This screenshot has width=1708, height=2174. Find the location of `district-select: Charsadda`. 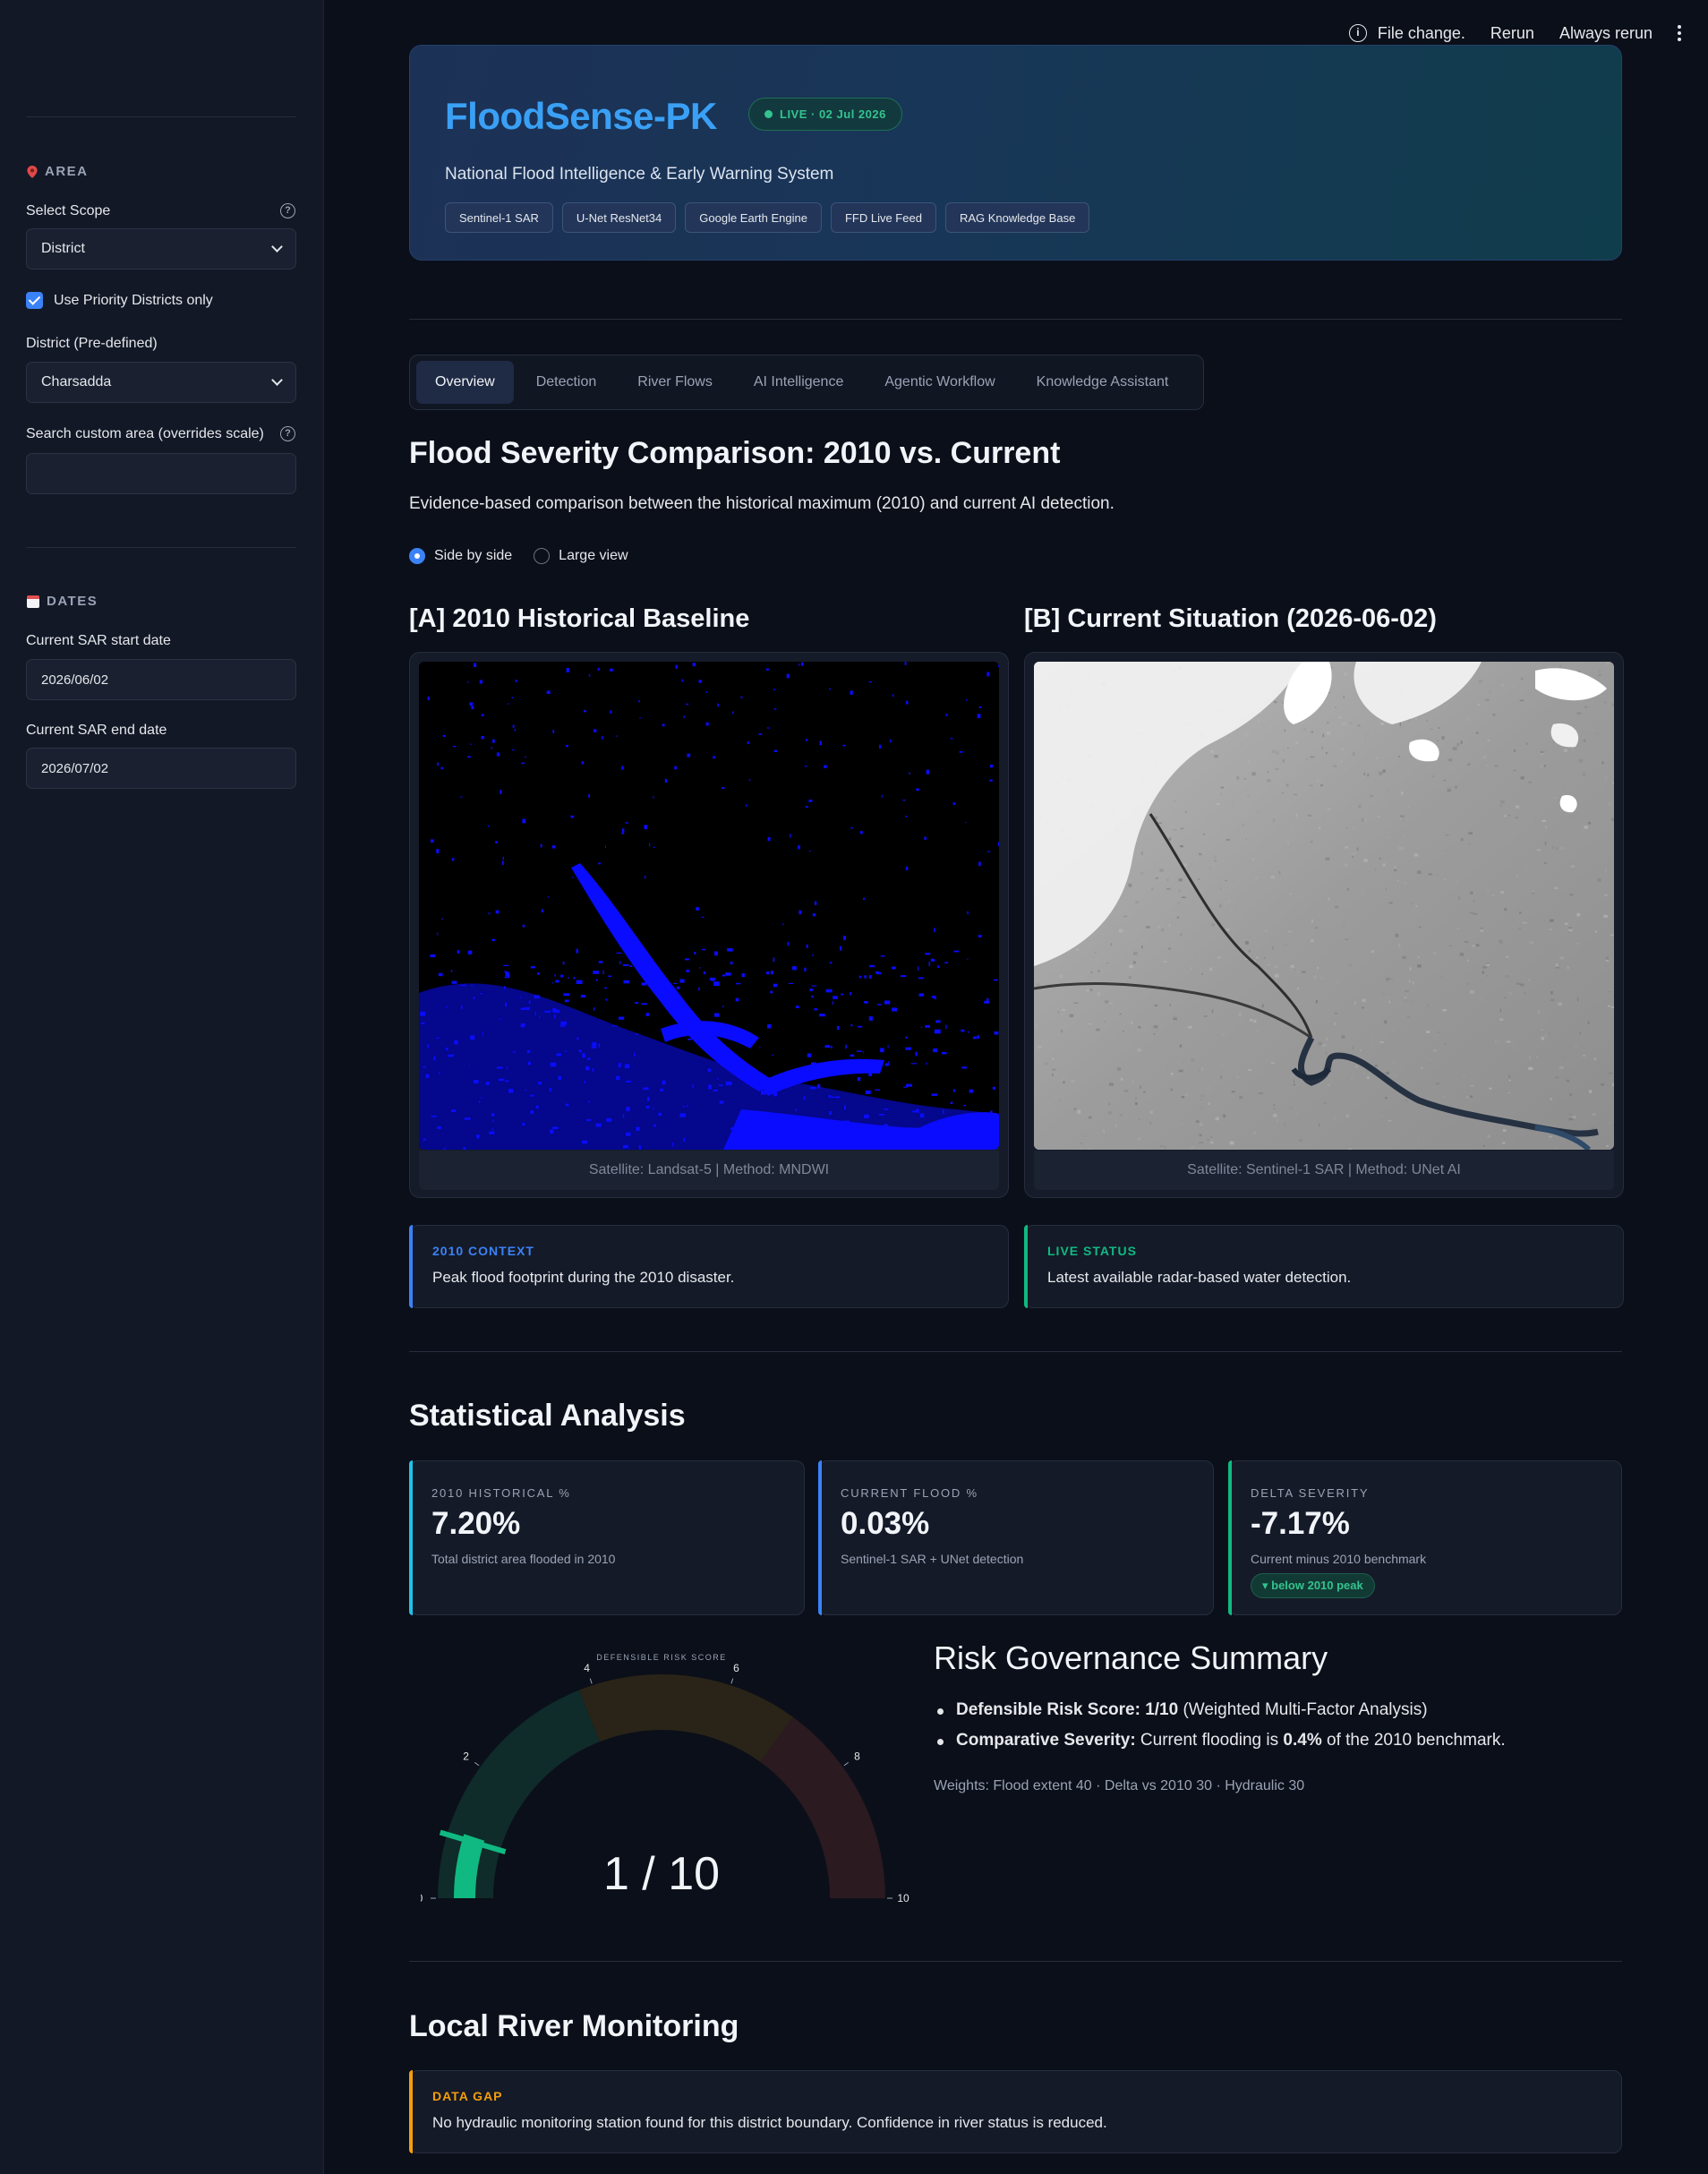

district-select: Charsadda is located at coordinates (161, 383).